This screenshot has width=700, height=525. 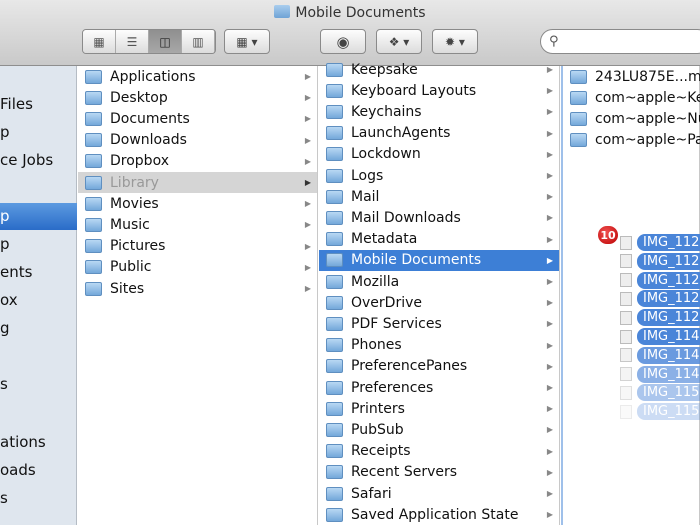 I want to click on folder-name: Saved Application State, so click(x=435, y=514).